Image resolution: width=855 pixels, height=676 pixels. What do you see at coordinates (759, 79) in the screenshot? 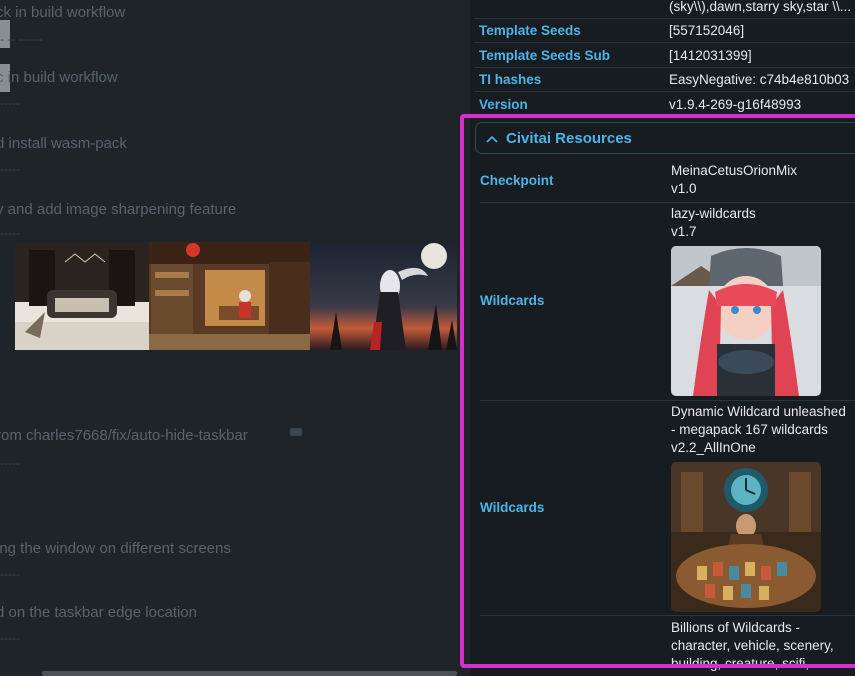
I see `metadata-value: EasyNegative: c74b4e810b03` at bounding box center [759, 79].